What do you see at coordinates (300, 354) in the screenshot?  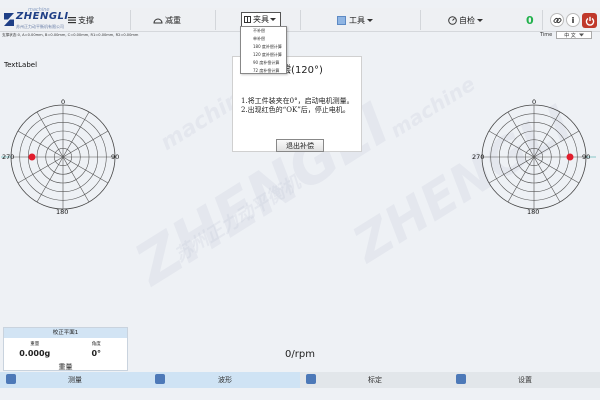 I see `rpm-readout: 0/rpm` at bounding box center [300, 354].